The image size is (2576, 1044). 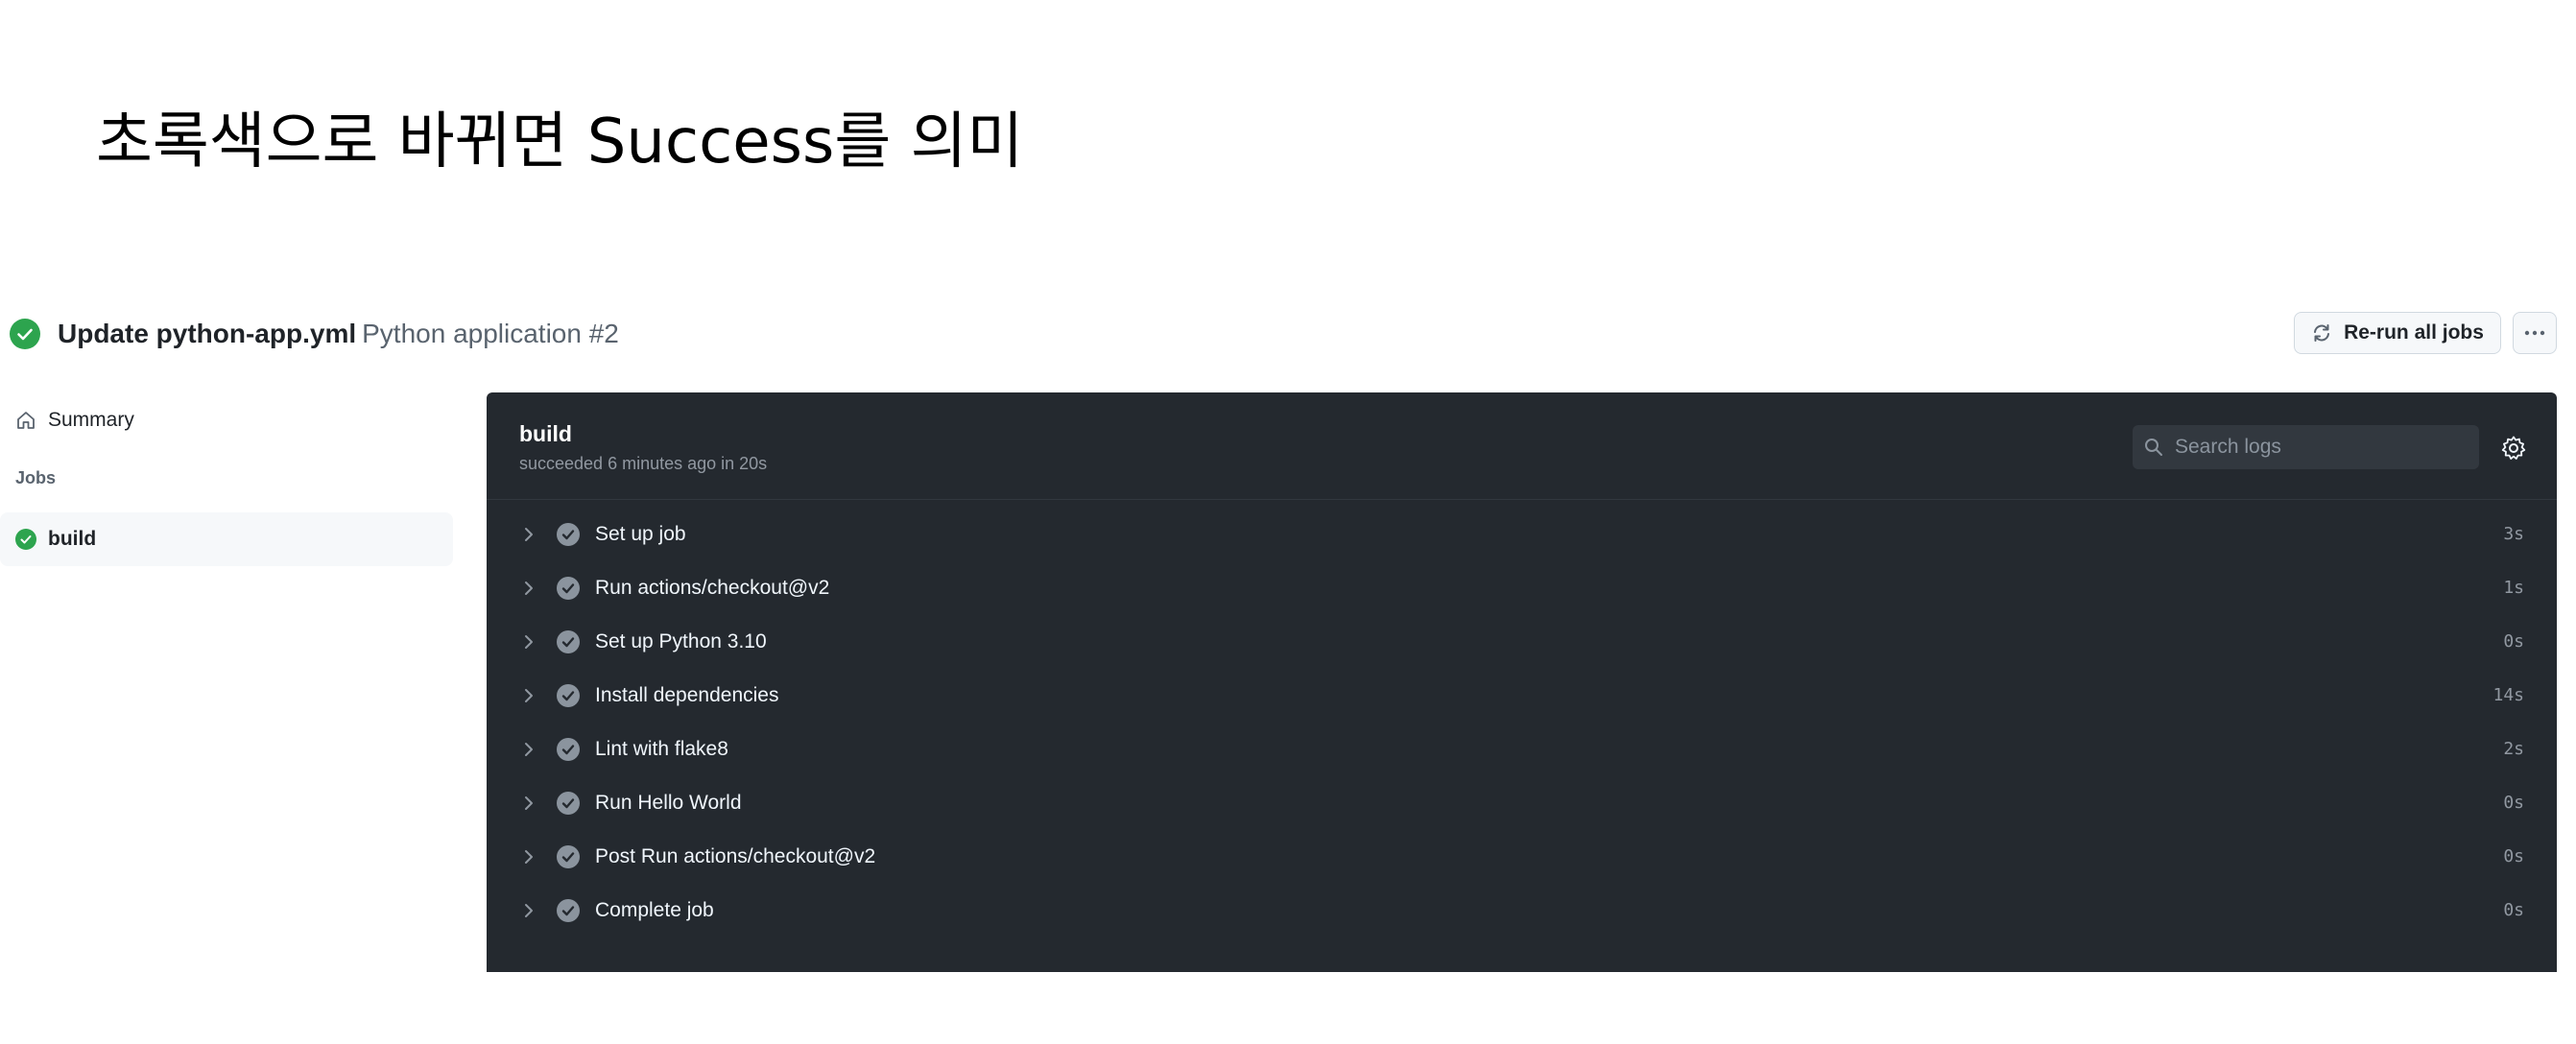 I want to click on step-name: Post Run actions/checkout@v2, so click(x=735, y=856).